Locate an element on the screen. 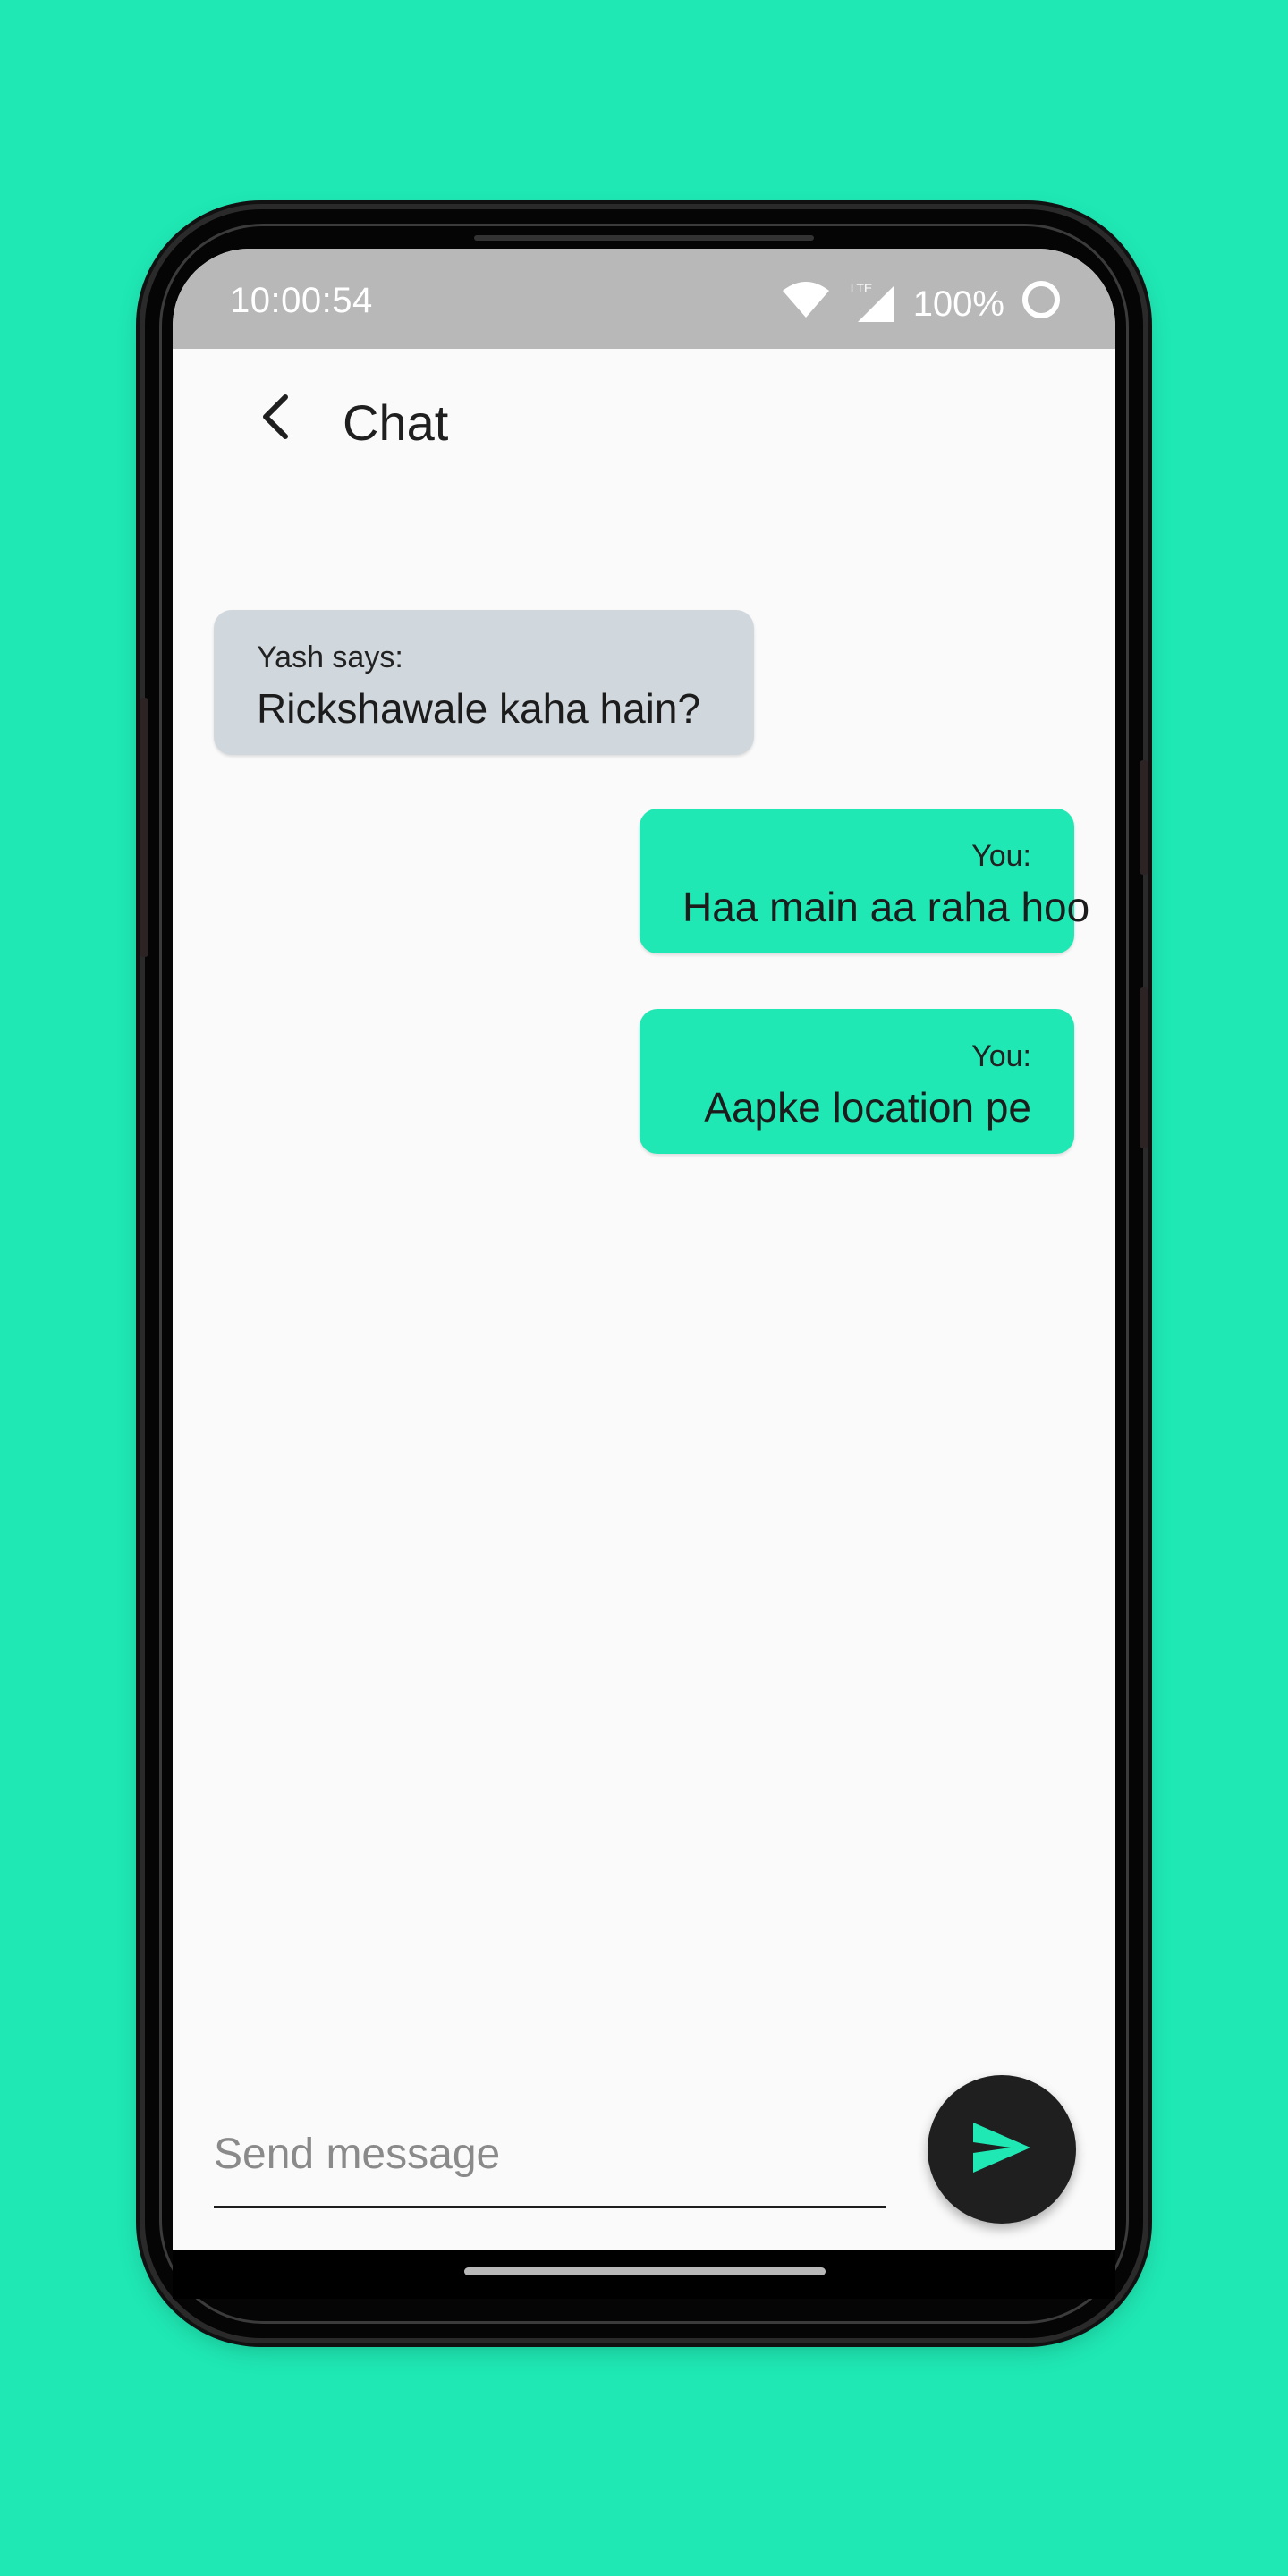 The image size is (1288, 2576). status-time: 10:00:54 is located at coordinates (301, 300).